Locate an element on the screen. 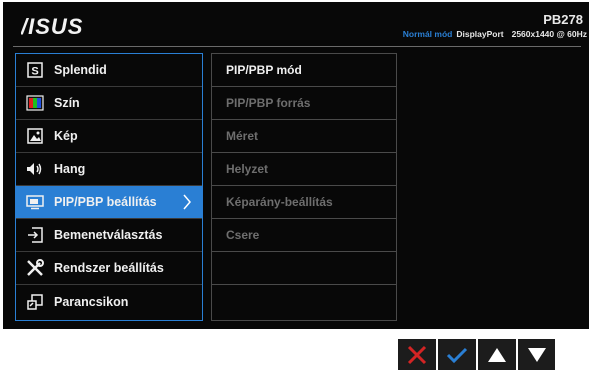  menu-item-pip-pbp: PIP/PBP beállítás is located at coordinates (109, 202).